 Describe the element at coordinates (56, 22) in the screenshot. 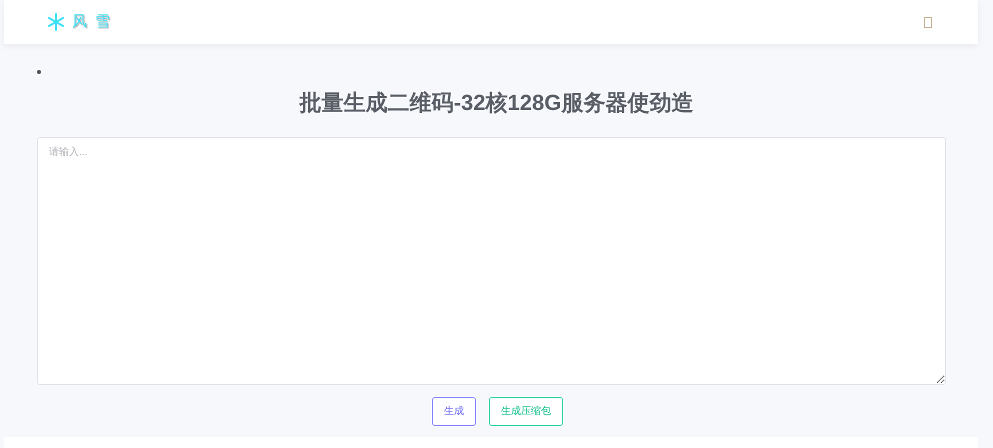

I see `snowflake-icon` at that location.